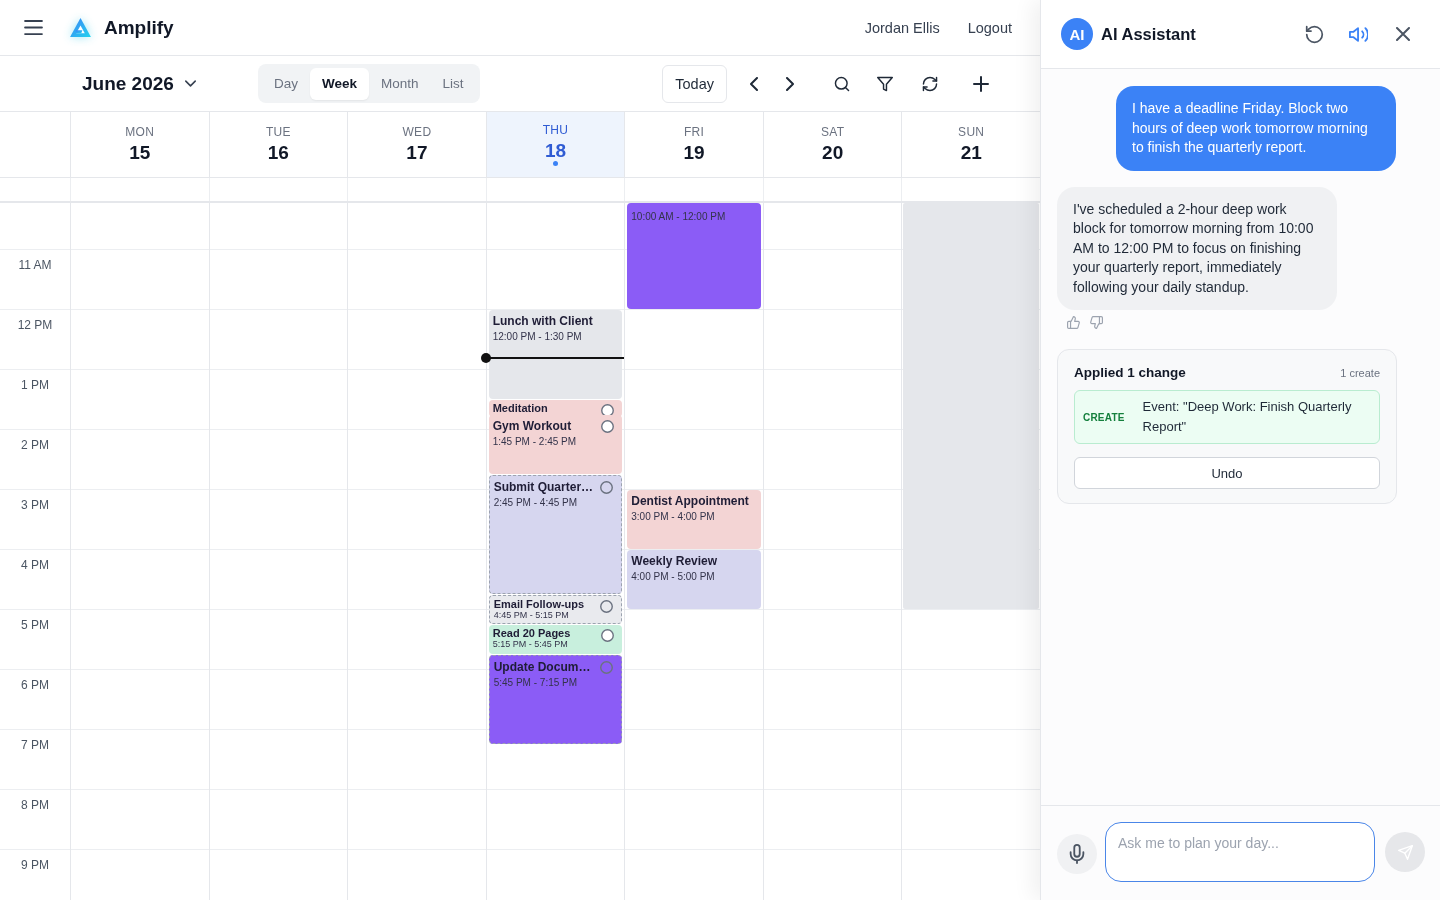 This screenshot has width=1440, height=900. What do you see at coordinates (417, 153) in the screenshot?
I see `day-date: 17` at bounding box center [417, 153].